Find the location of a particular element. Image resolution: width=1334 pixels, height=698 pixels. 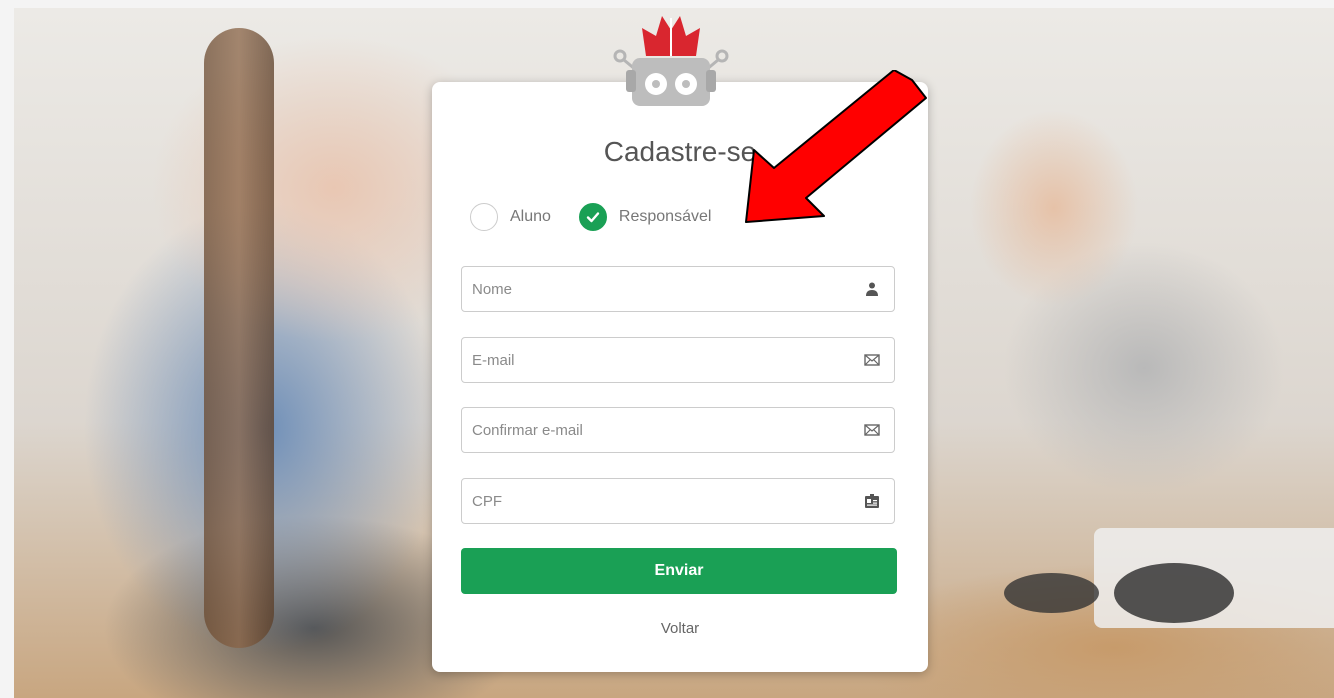

radio-aluno: Aluno is located at coordinates (510, 217).